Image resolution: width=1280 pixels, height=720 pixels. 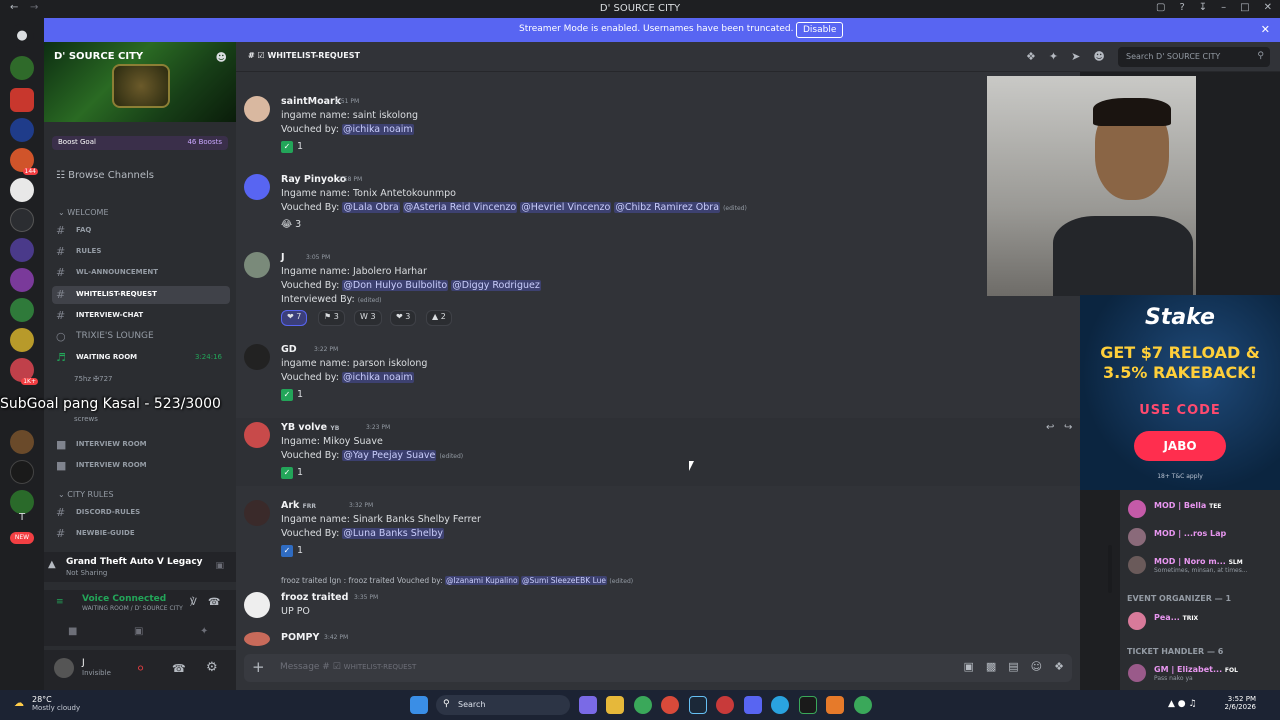 What do you see at coordinates (368, 318) in the screenshot?
I see `reaction-w: W 3` at bounding box center [368, 318].